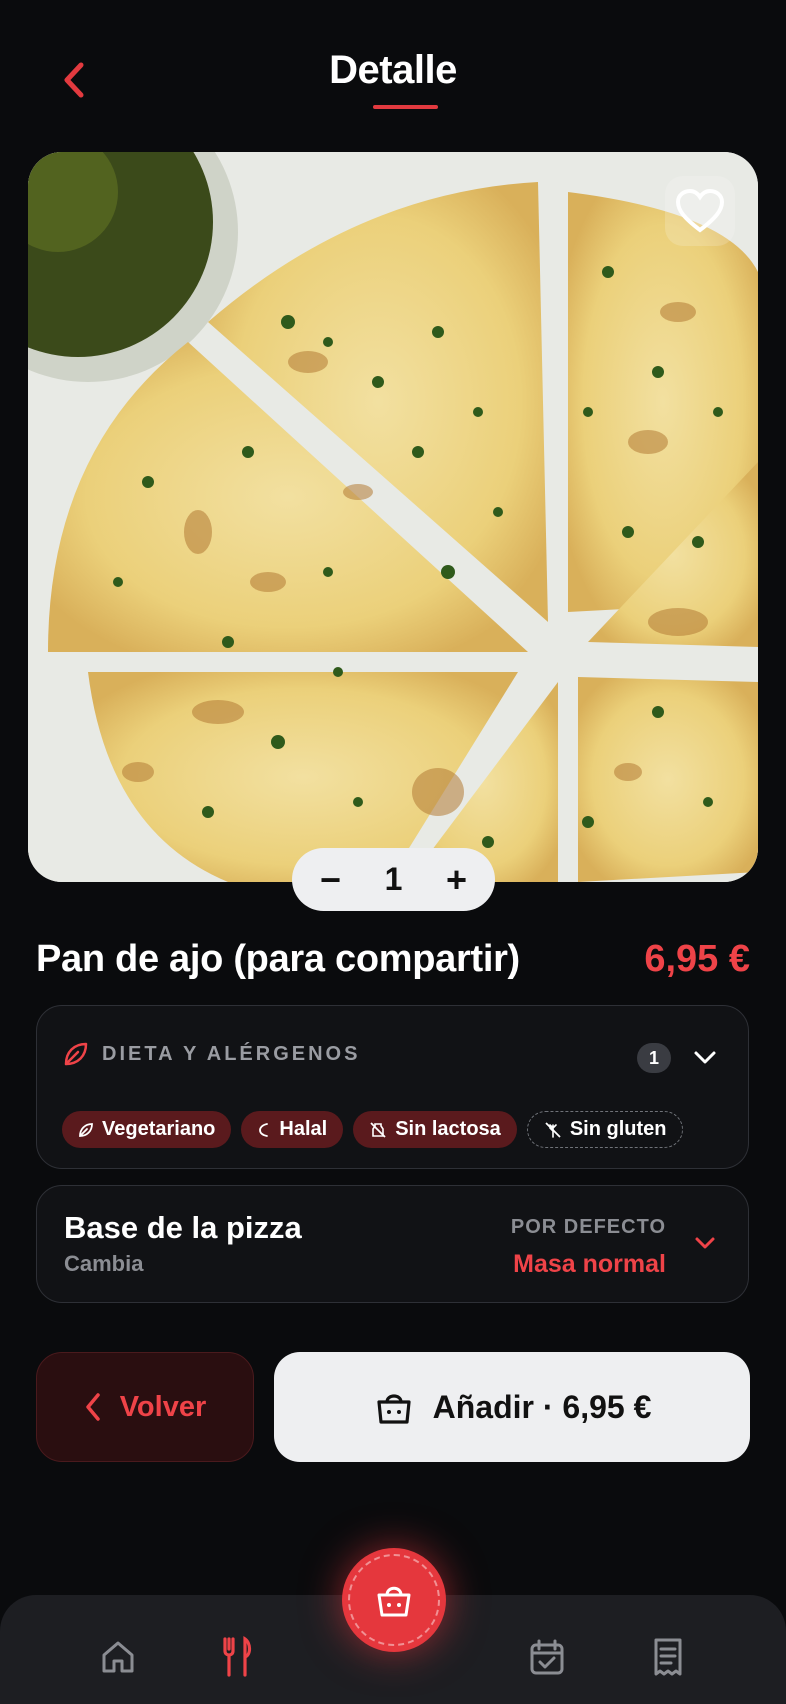 The height and width of the screenshot is (1704, 786). I want to click on restaurant-icon, so click(237, 1656).